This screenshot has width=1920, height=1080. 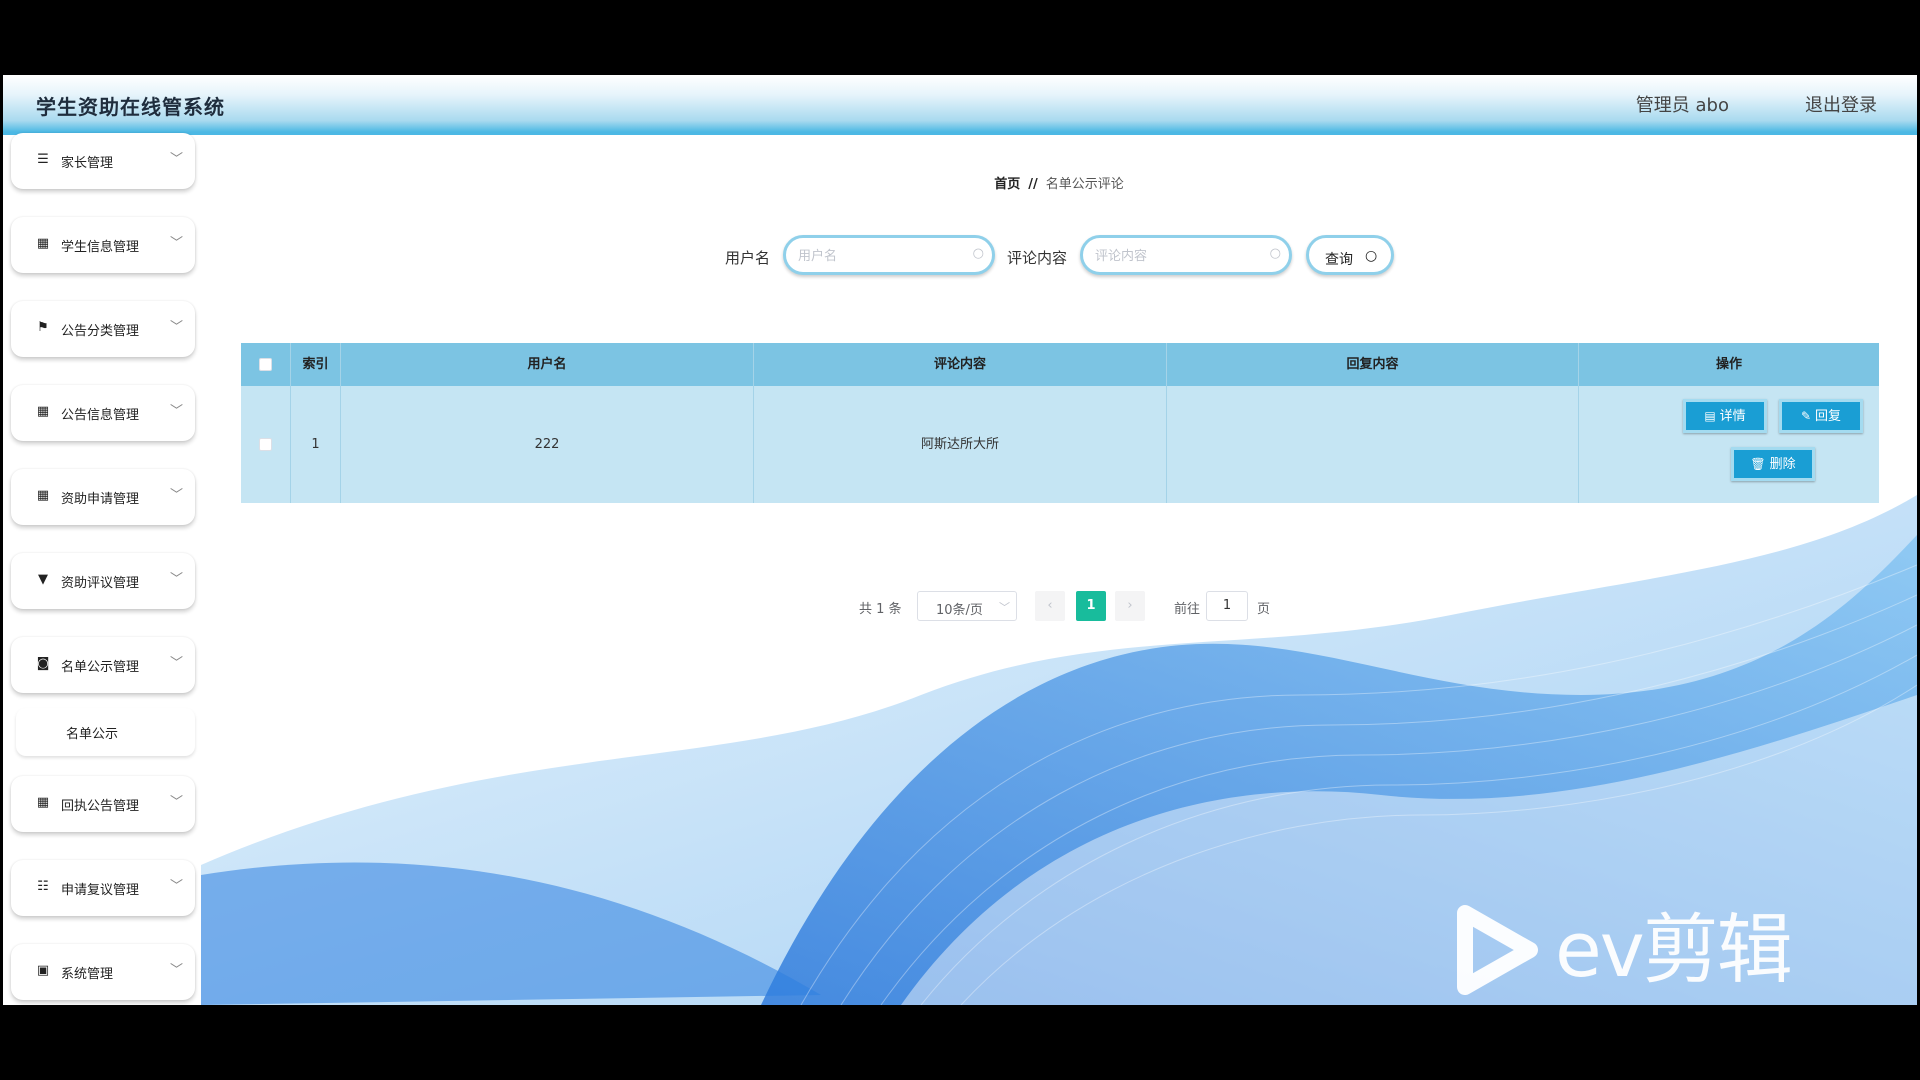 What do you see at coordinates (100, 806) in the screenshot?
I see `sidebar-item-label: 回执公告管理` at bounding box center [100, 806].